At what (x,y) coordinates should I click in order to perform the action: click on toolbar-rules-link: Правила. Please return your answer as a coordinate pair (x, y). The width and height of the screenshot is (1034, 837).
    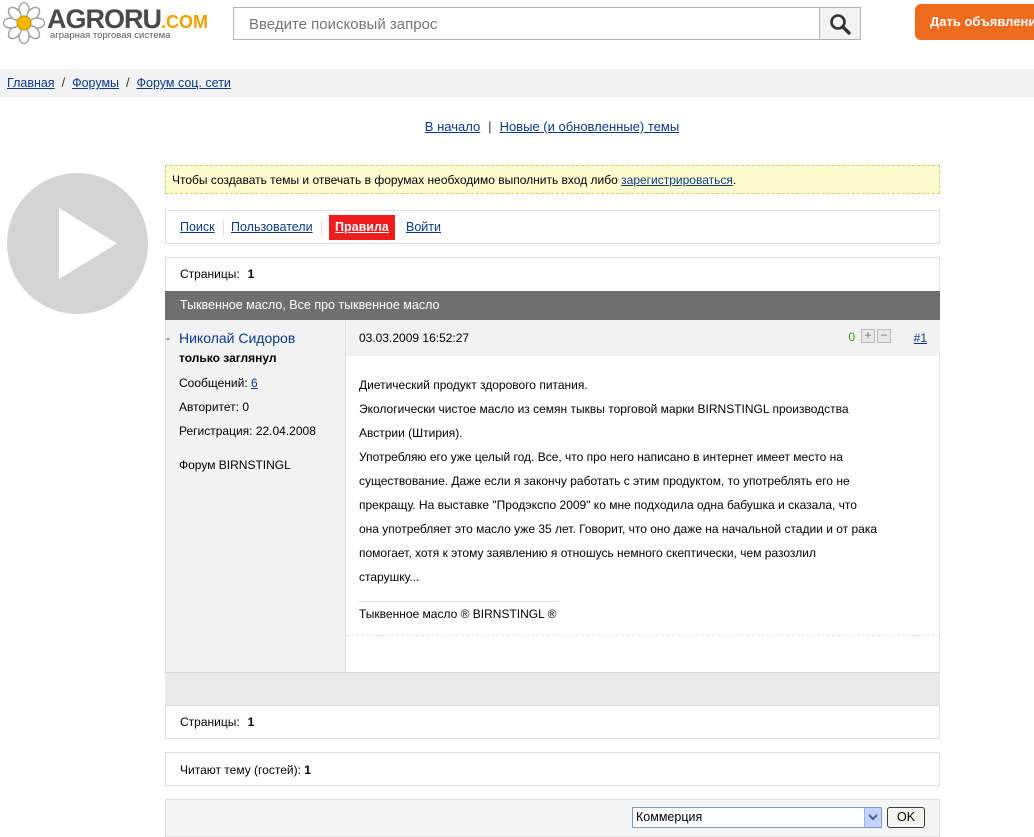
    Looking at the image, I should click on (362, 227).